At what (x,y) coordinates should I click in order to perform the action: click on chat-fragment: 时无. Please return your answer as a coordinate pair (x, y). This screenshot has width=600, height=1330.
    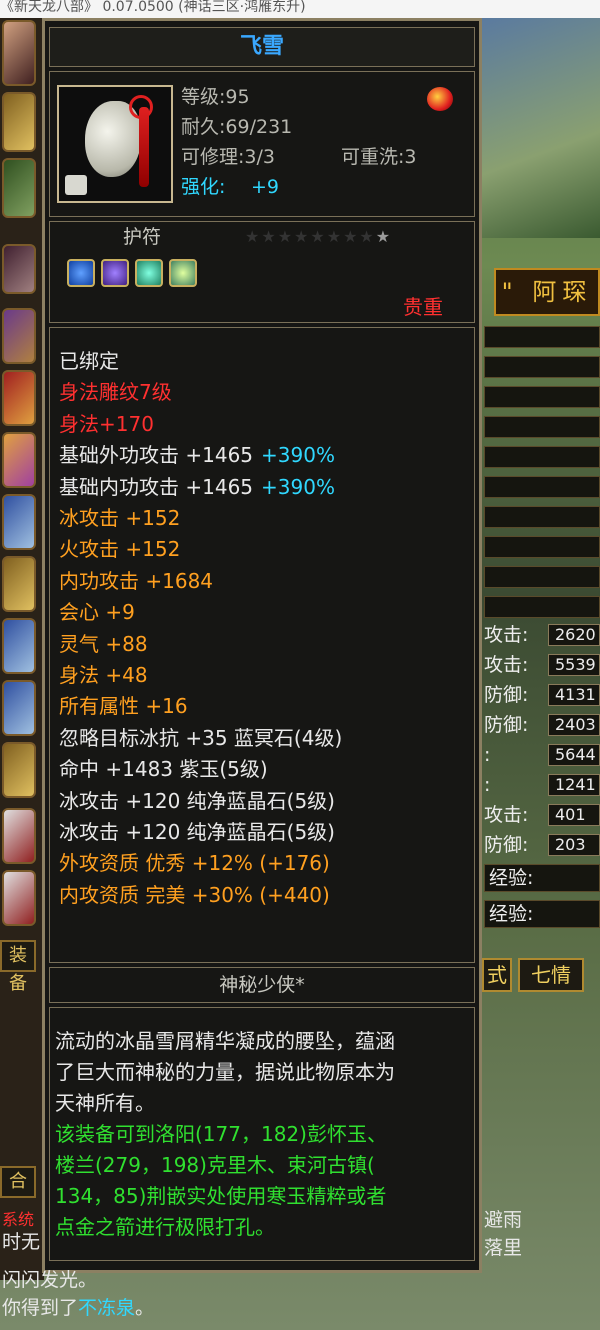
    Looking at the image, I should click on (21, 1242).